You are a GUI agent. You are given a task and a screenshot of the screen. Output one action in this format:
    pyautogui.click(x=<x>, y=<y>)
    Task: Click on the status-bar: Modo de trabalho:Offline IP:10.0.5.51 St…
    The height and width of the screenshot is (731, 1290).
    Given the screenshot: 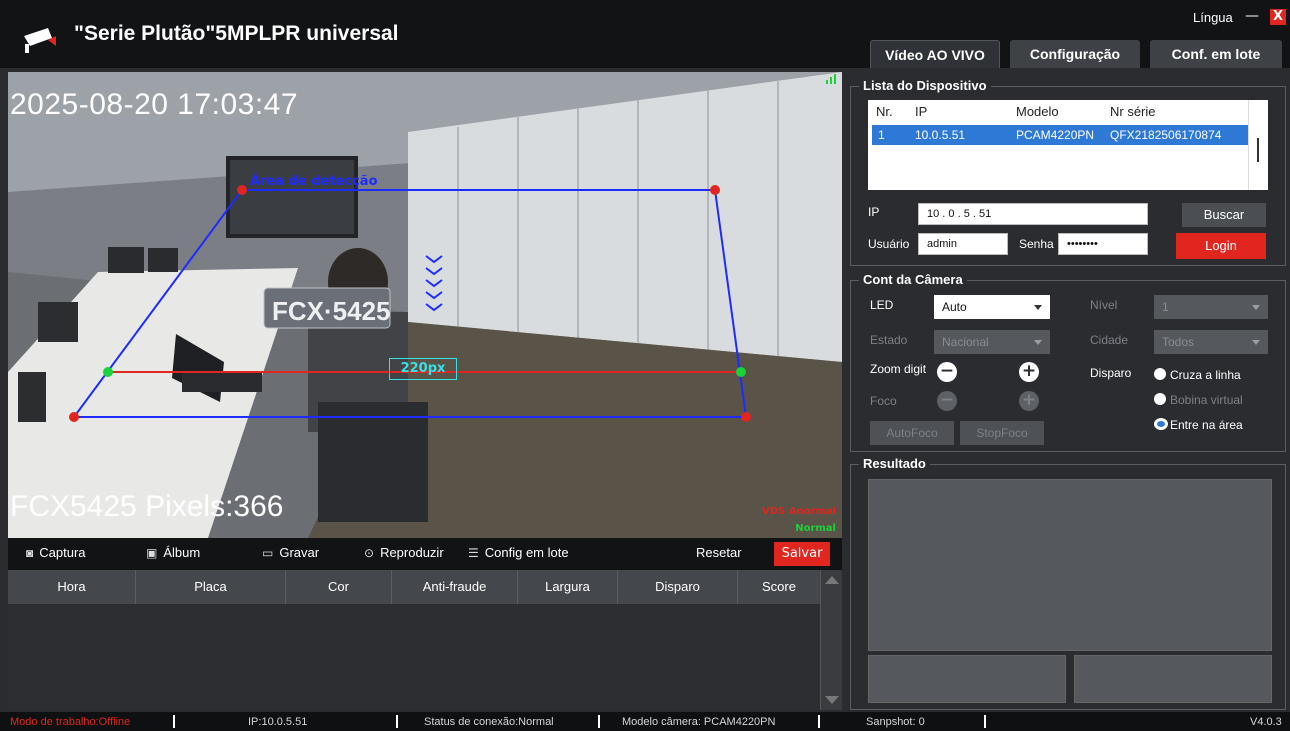 What is the action you would take?
    pyautogui.click(x=645, y=721)
    